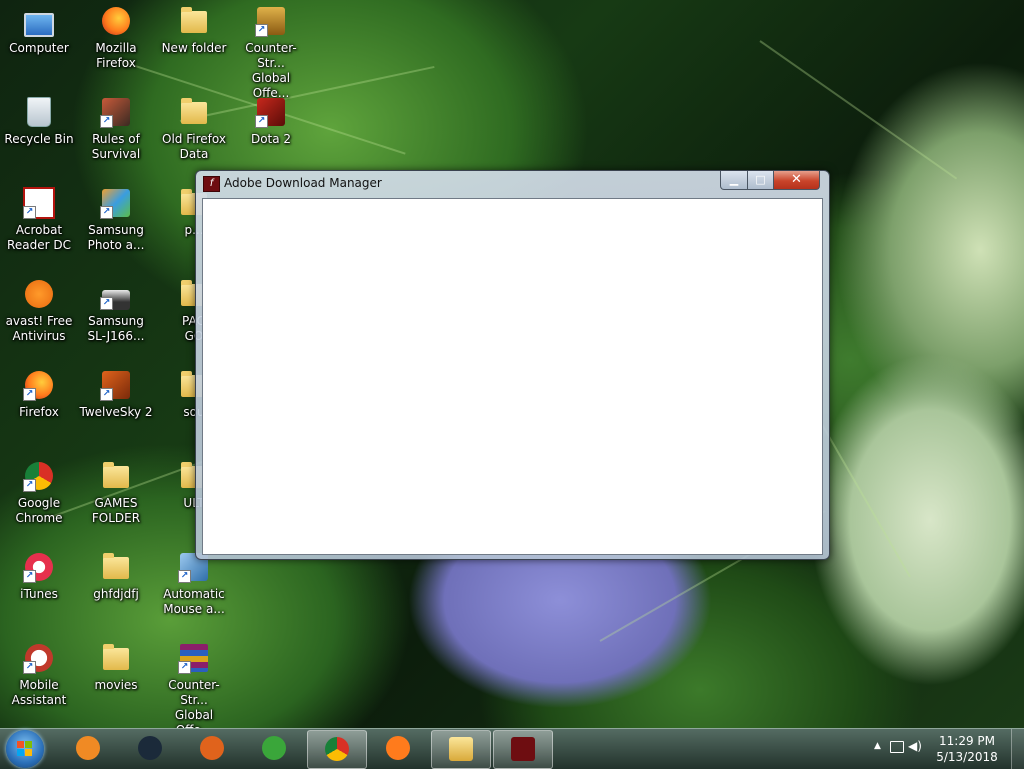 The image size is (1024, 769). Describe the element at coordinates (39, 21) in the screenshot. I see `computer-icon` at that location.